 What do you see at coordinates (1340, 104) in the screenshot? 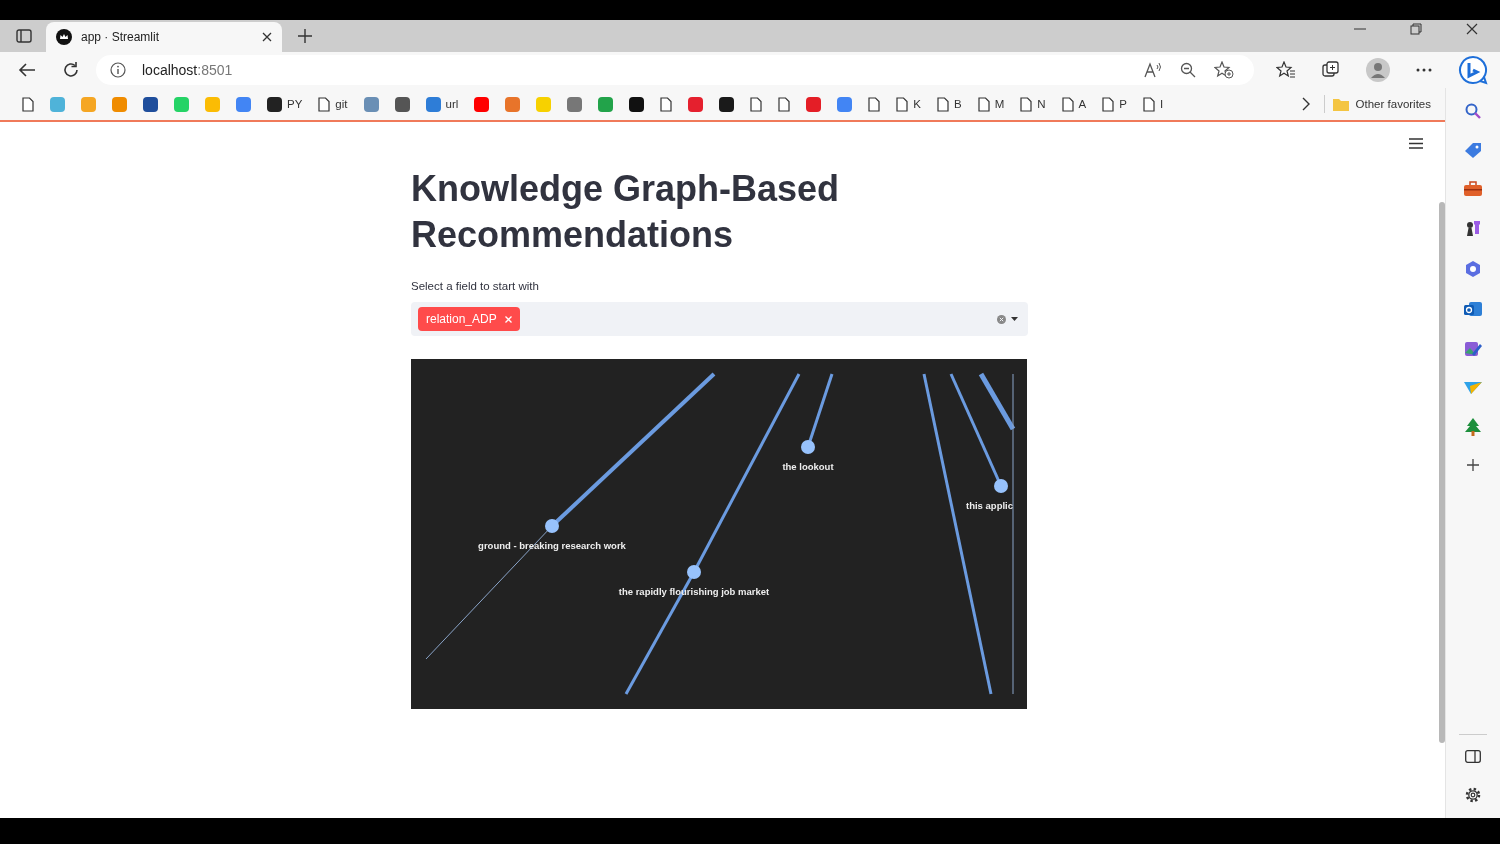
I see `folder-icon` at bounding box center [1340, 104].